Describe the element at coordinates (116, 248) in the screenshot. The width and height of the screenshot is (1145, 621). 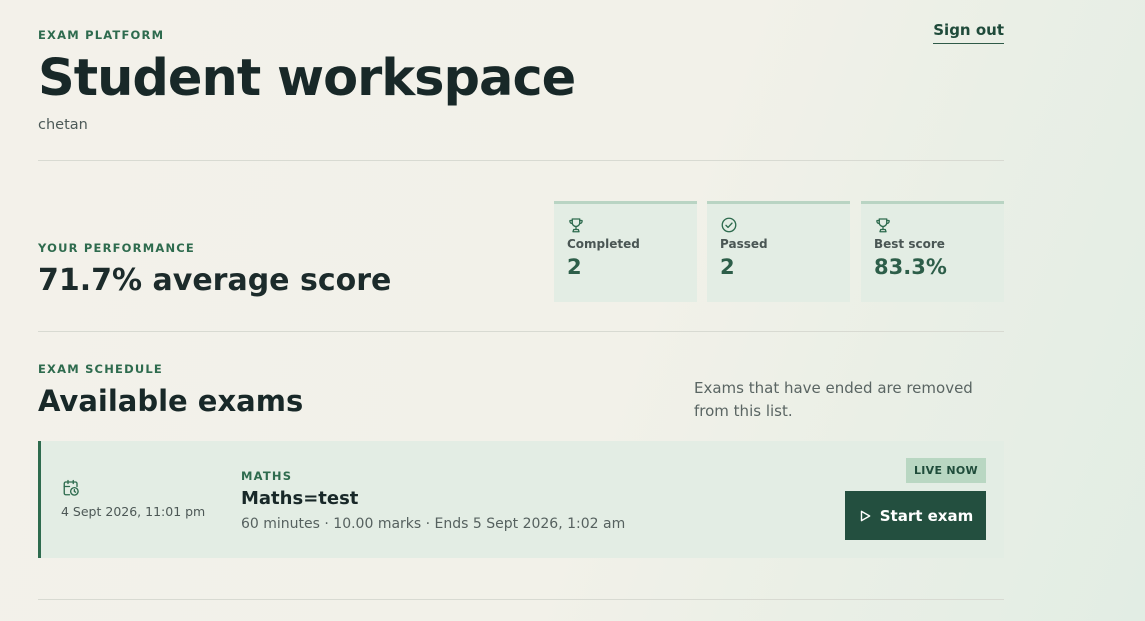
I see `performance-eyebrow: YOUR PERFORMANCE` at that location.